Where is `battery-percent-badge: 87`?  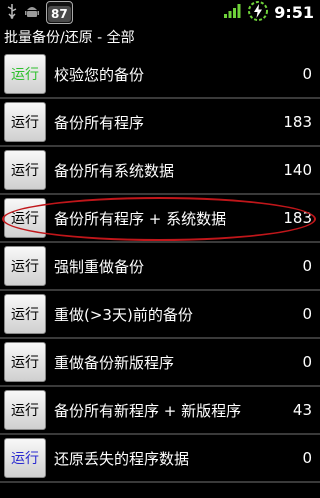
battery-percent-badge: 87 is located at coordinates (59, 12).